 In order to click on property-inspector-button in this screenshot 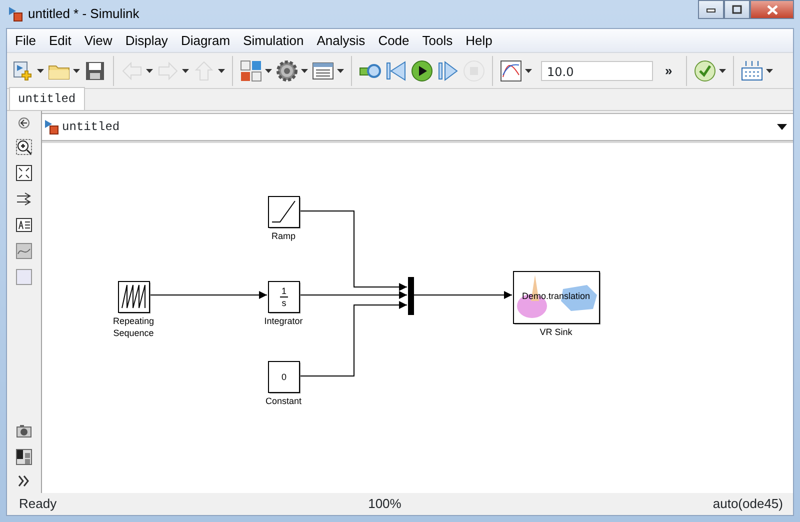, I will do `click(24, 457)`.